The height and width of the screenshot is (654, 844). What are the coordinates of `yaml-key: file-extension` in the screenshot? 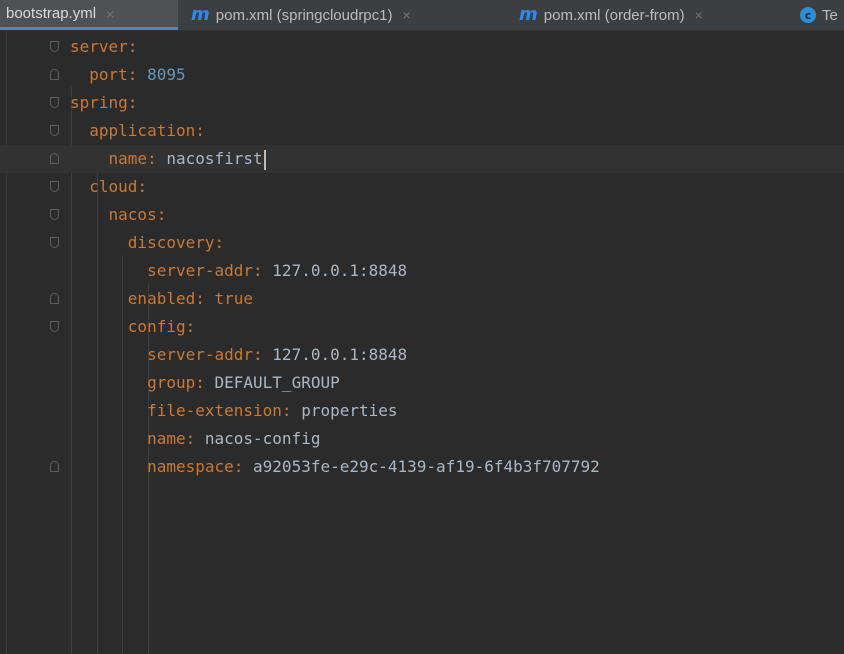 It's located at (214, 410).